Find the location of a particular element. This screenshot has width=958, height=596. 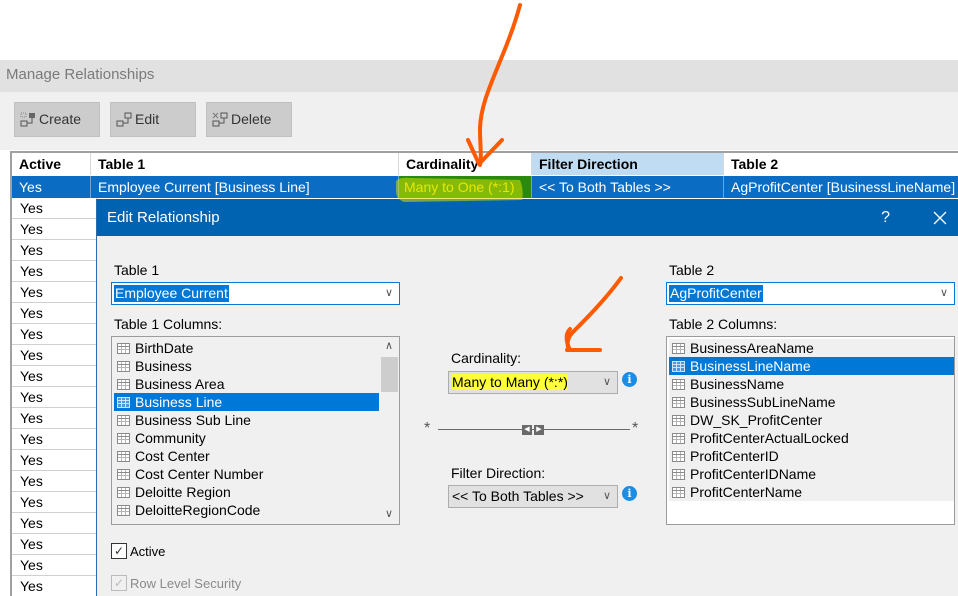

column-header-cardinality: Cardinality is located at coordinates (465, 164).